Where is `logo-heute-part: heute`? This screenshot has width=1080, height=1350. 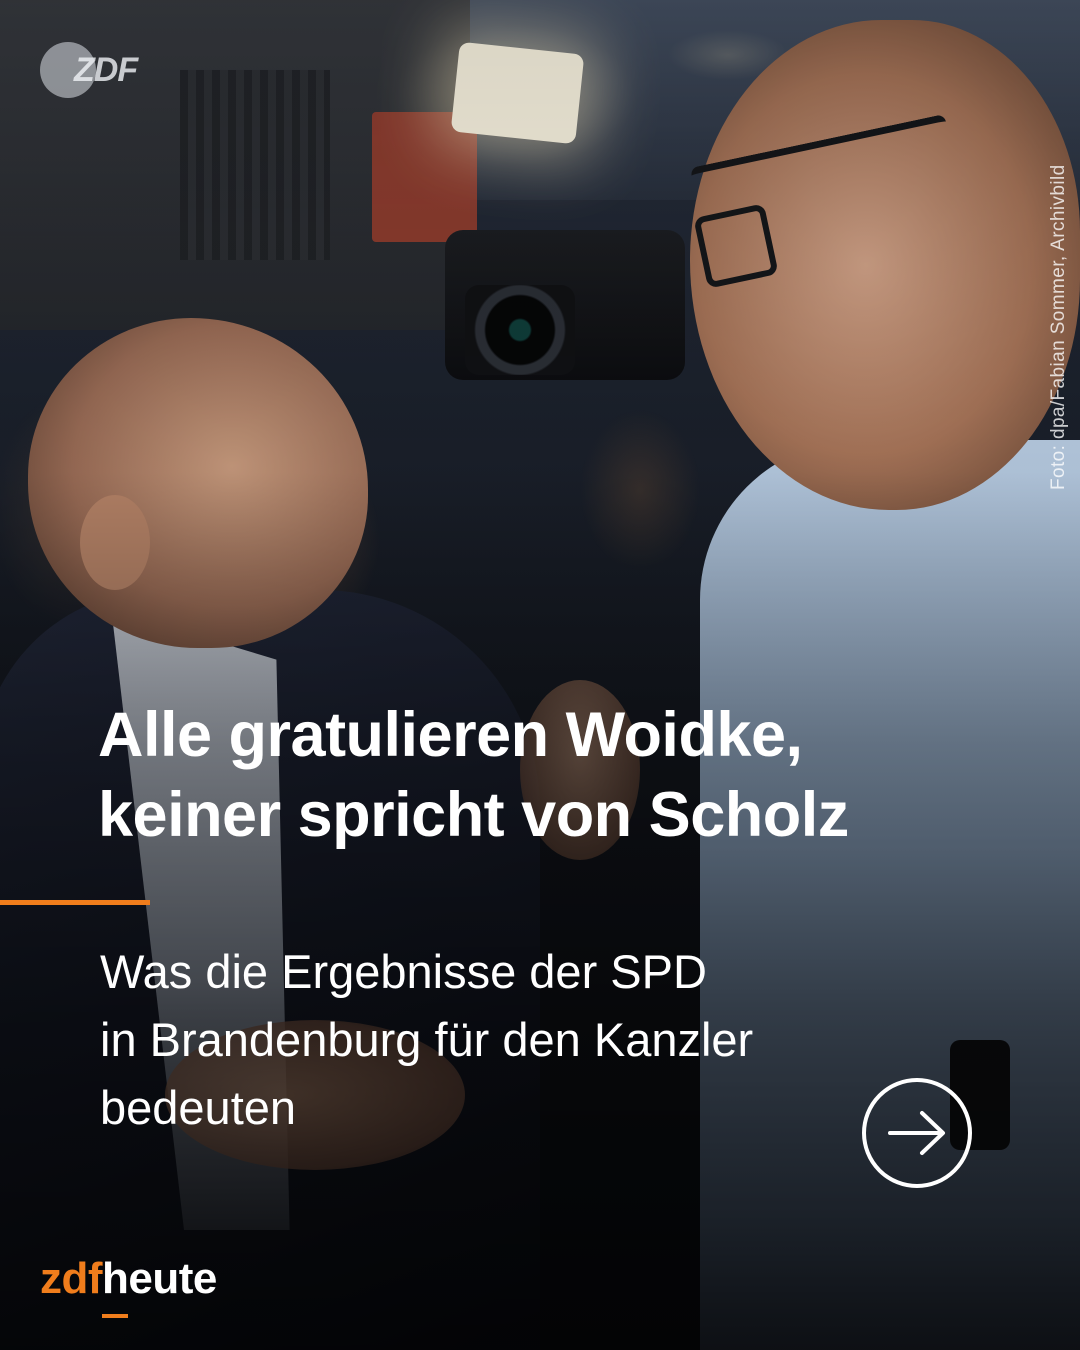 logo-heute-part: heute is located at coordinates (159, 1286).